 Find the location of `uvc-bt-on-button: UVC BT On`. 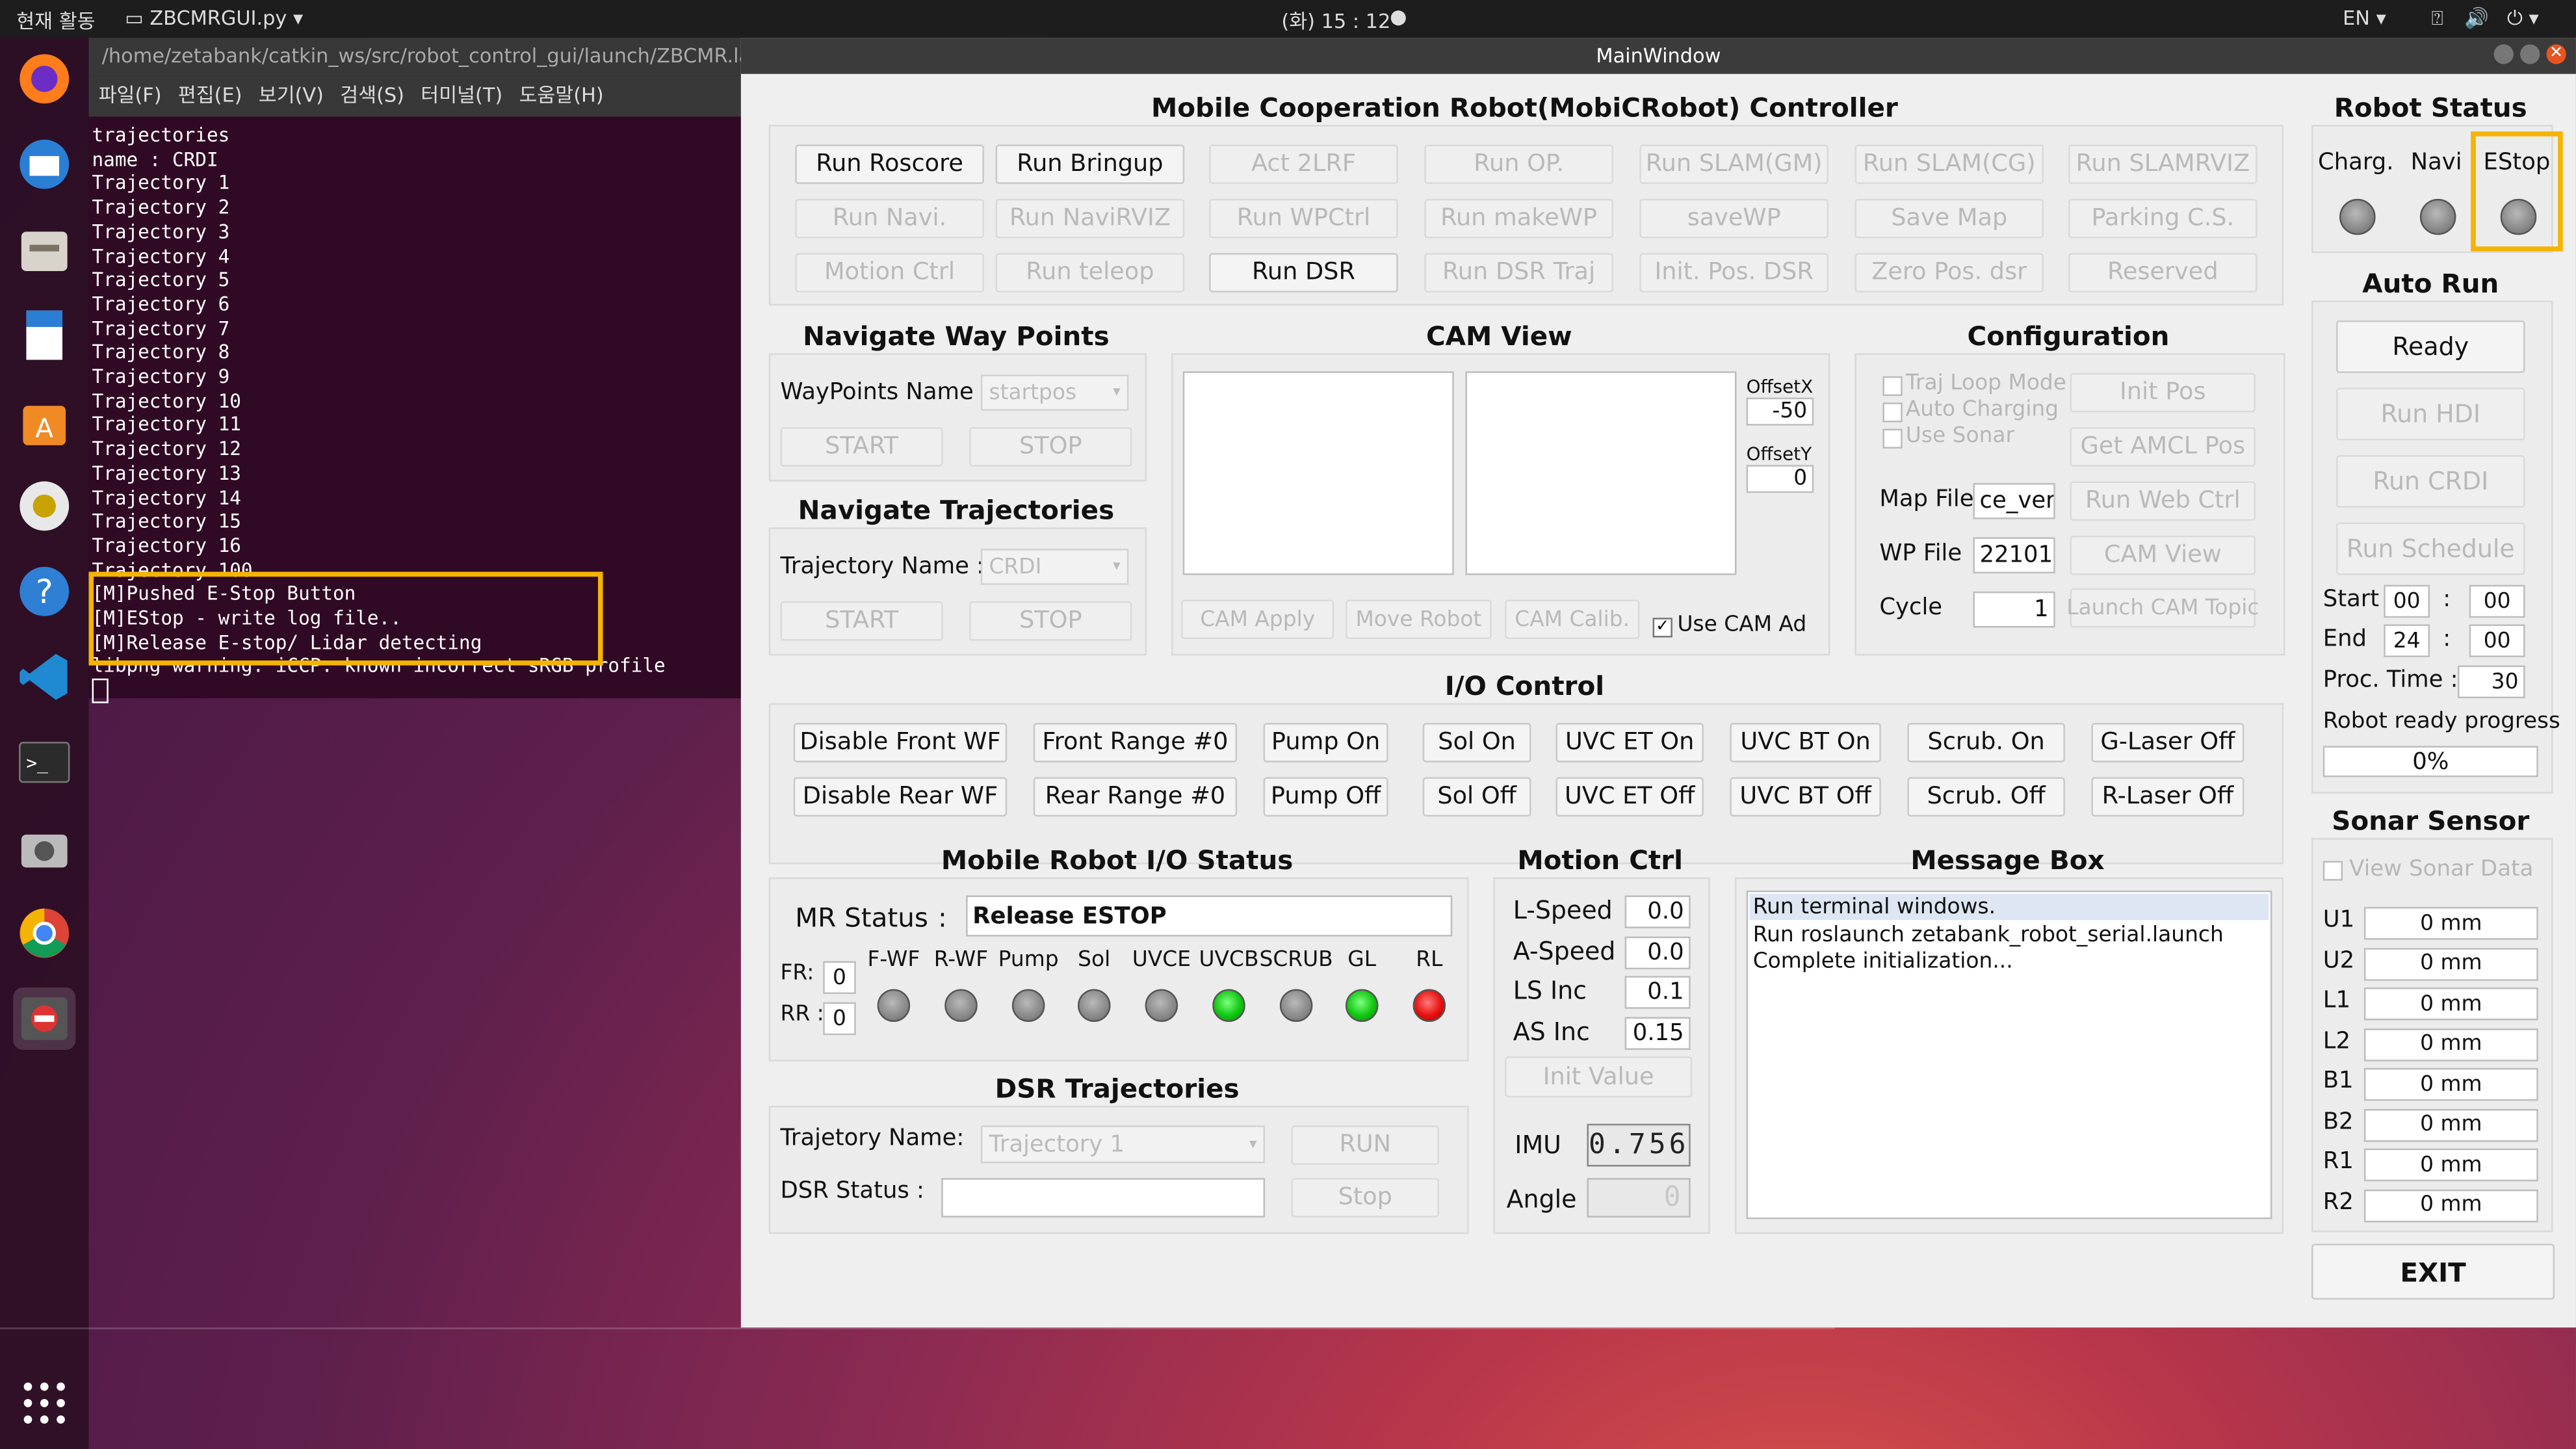

uvc-bt-on-button: UVC BT On is located at coordinates (1805, 743).